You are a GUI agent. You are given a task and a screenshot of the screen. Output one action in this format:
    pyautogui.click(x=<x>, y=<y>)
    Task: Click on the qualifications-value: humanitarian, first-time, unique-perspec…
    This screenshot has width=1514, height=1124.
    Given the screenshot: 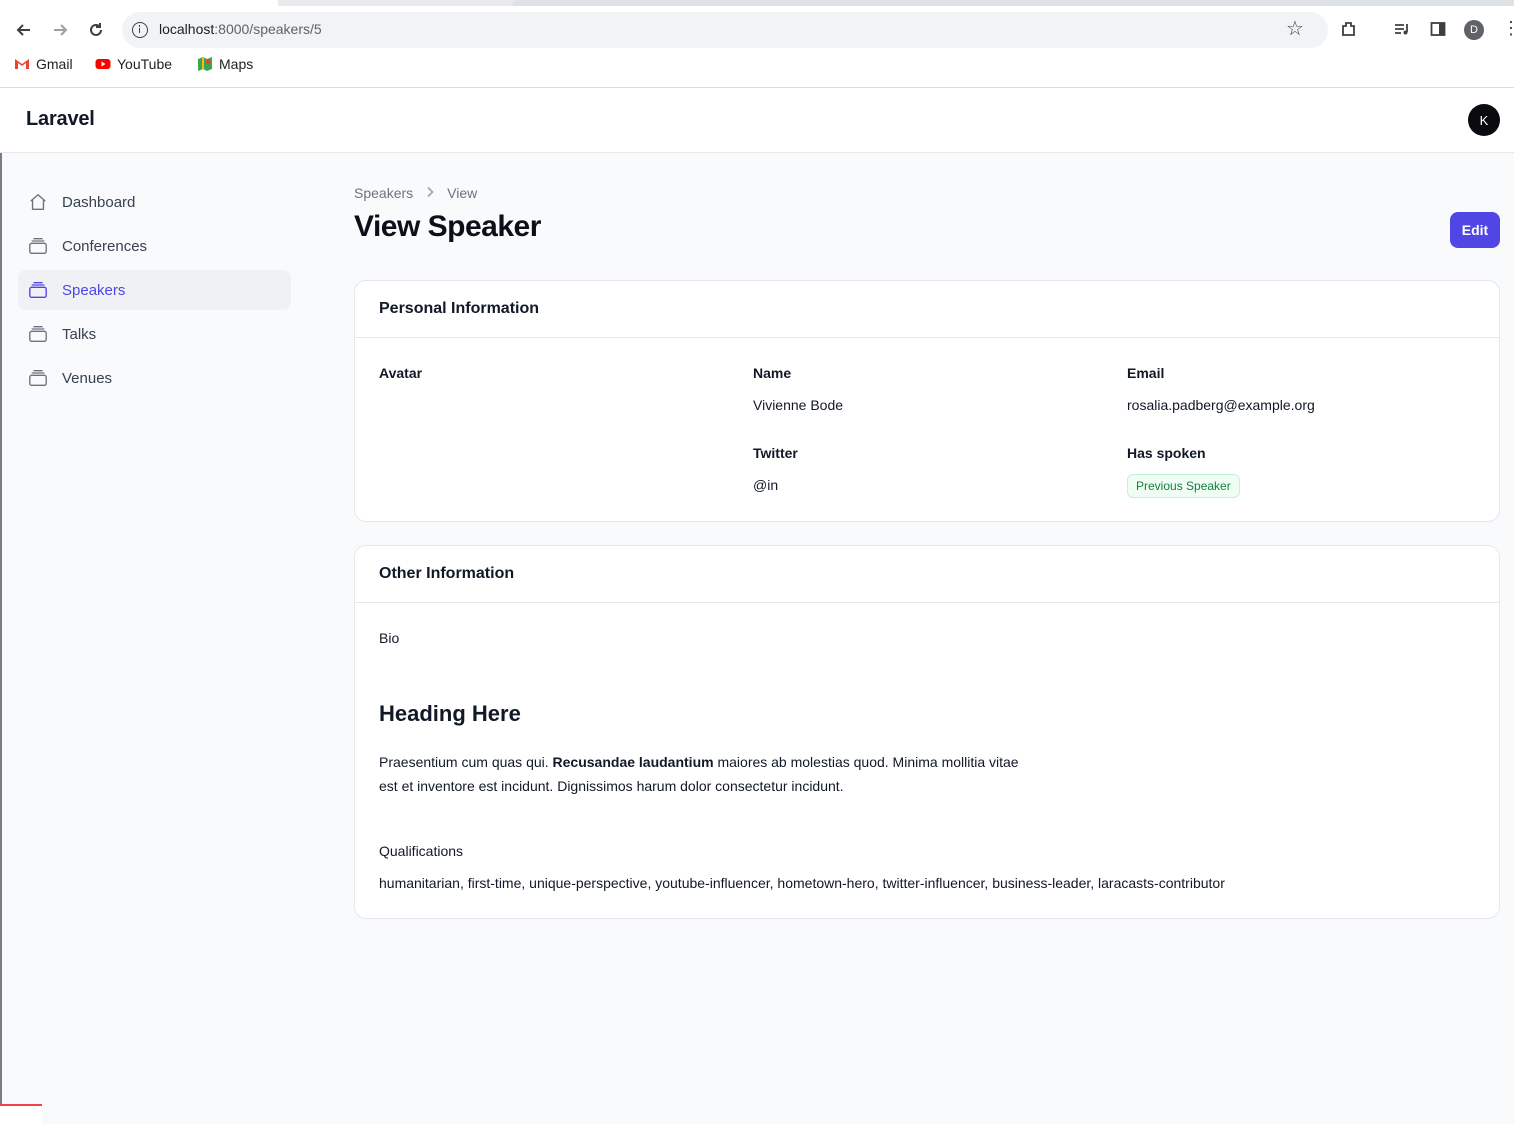 What is the action you would take?
    pyautogui.click(x=802, y=883)
    